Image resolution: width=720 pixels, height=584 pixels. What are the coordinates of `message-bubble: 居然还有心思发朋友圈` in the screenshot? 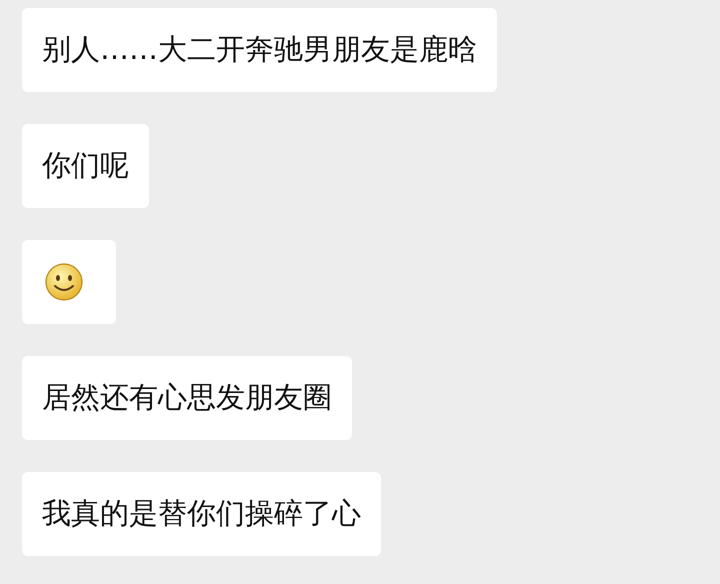 It's located at (187, 398).